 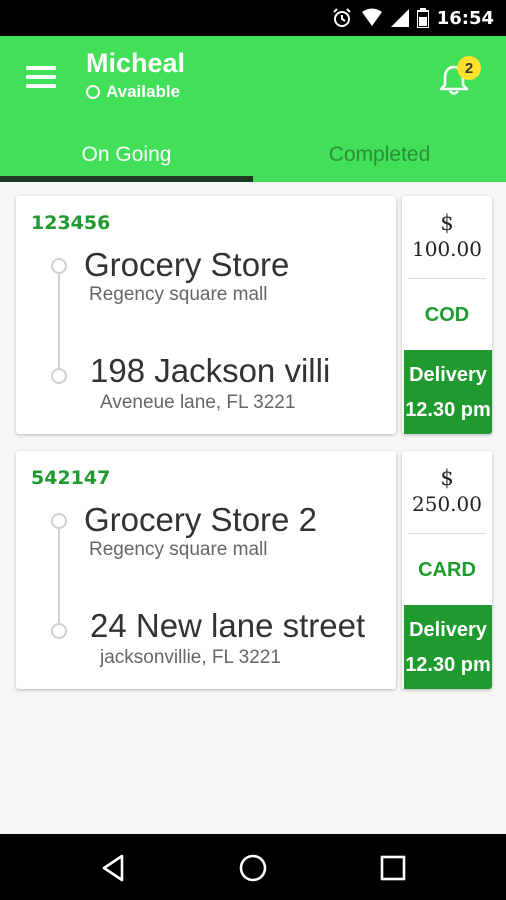 I want to click on drop-address: jacksonvillie, FL 3221, so click(x=190, y=657).